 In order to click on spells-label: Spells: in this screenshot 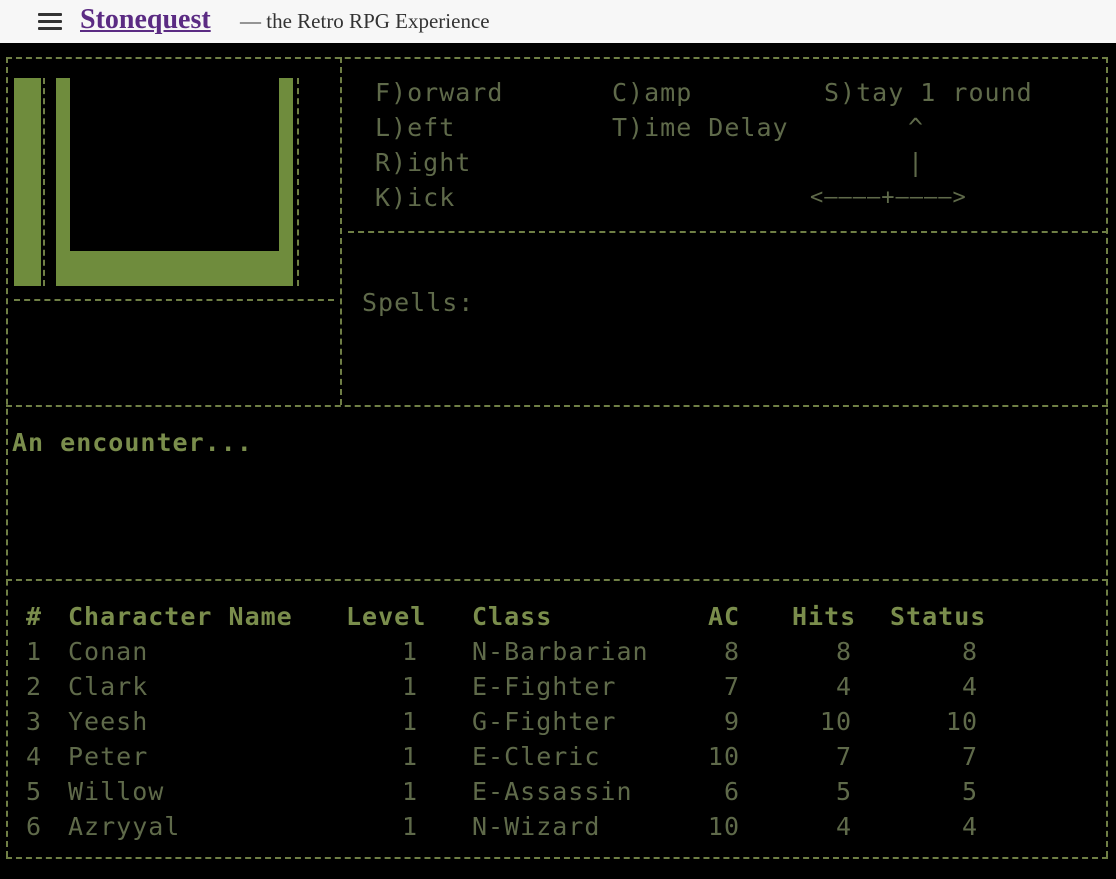, I will do `click(418, 302)`.